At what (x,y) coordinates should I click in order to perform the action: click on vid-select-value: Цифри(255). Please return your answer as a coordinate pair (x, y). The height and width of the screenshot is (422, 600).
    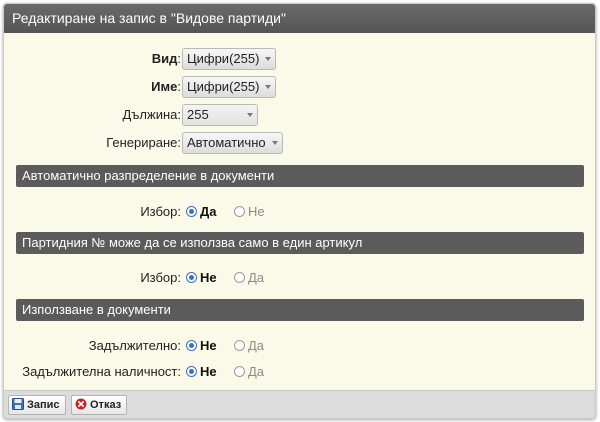
    Looking at the image, I should click on (223, 58).